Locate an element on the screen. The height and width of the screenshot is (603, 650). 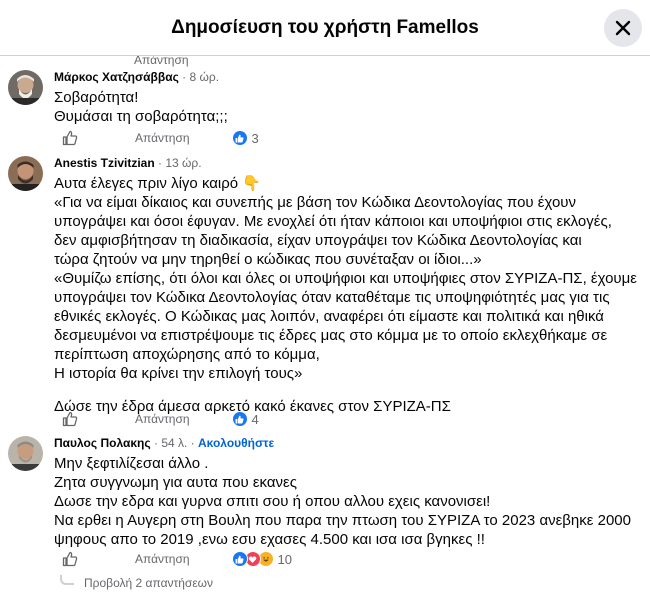
comment-actions: Απάντηση 10 is located at coordinates (177, 559).